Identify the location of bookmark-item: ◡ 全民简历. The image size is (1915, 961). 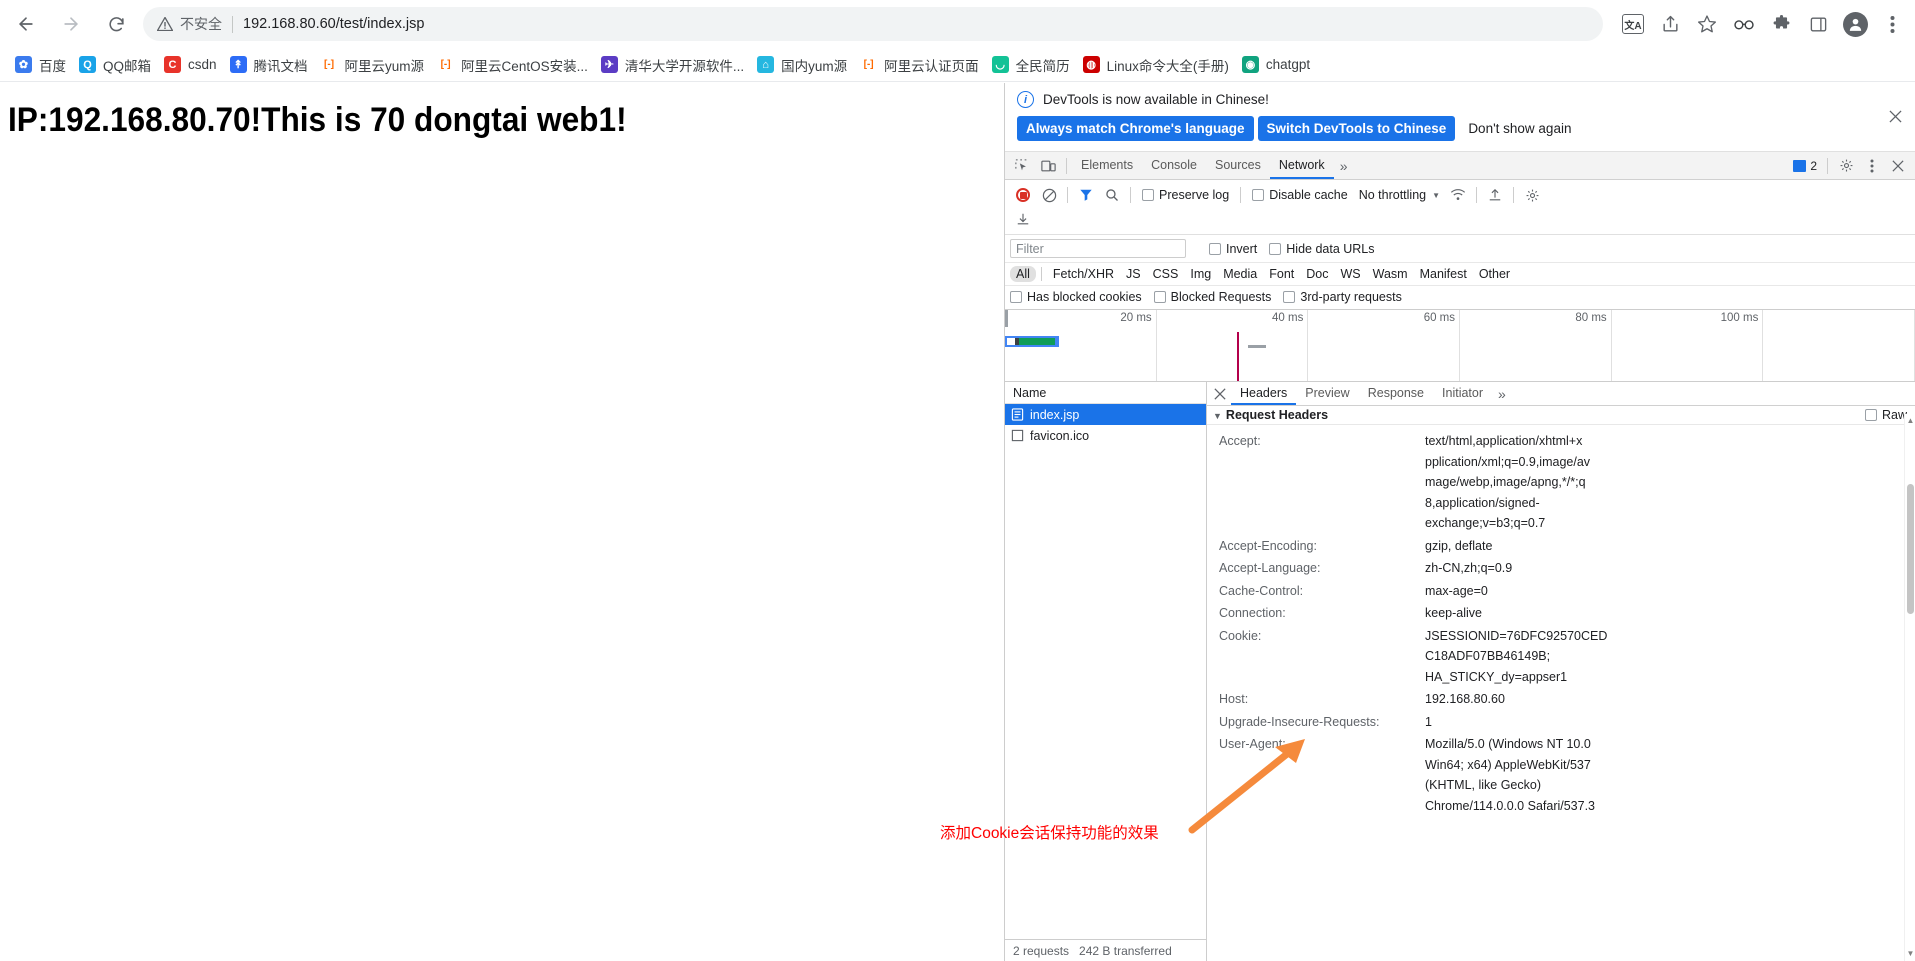
(1033, 65).